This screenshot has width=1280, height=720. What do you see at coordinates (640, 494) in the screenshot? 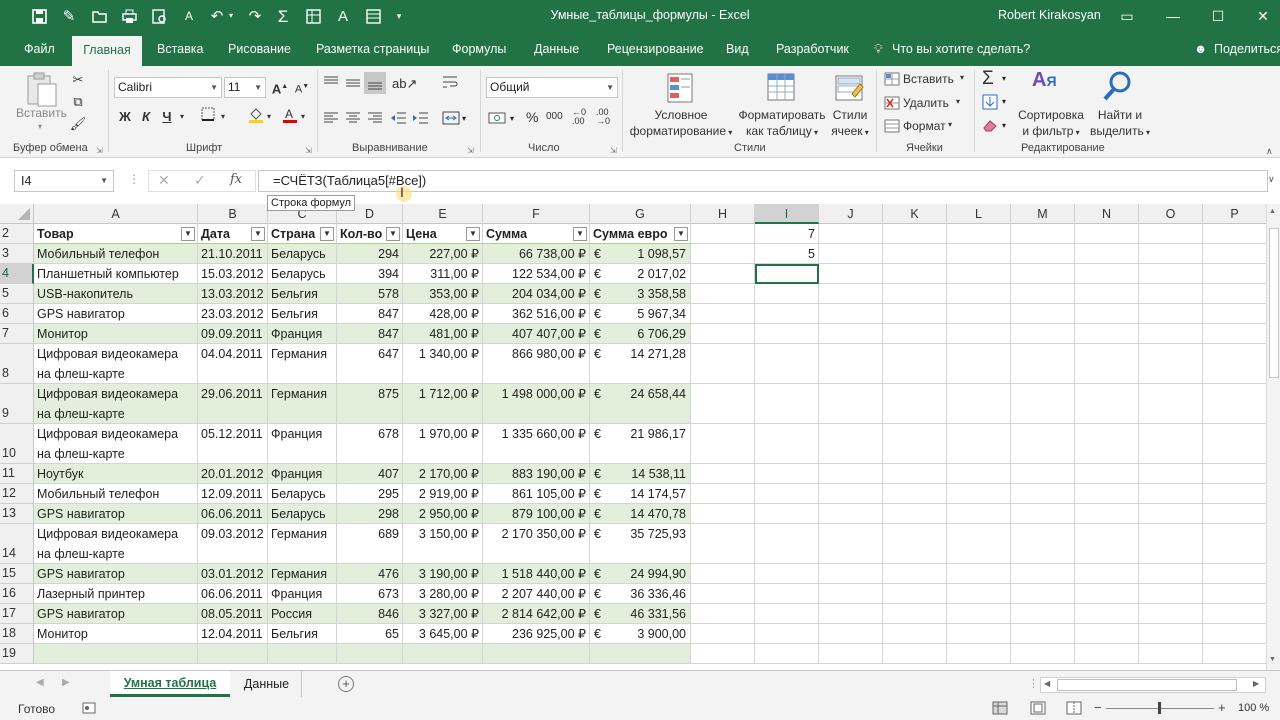
I see `cell-g12: €14 174,57` at bounding box center [640, 494].